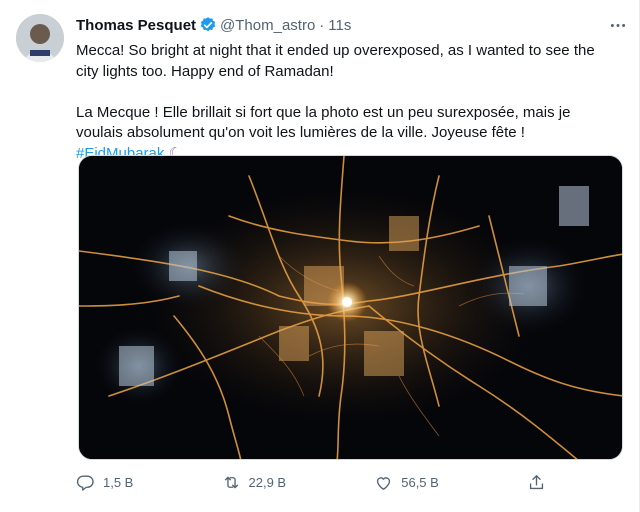 The height and width of the screenshot is (512, 640). I want to click on retweet-count: 22,9 B, so click(267, 482).